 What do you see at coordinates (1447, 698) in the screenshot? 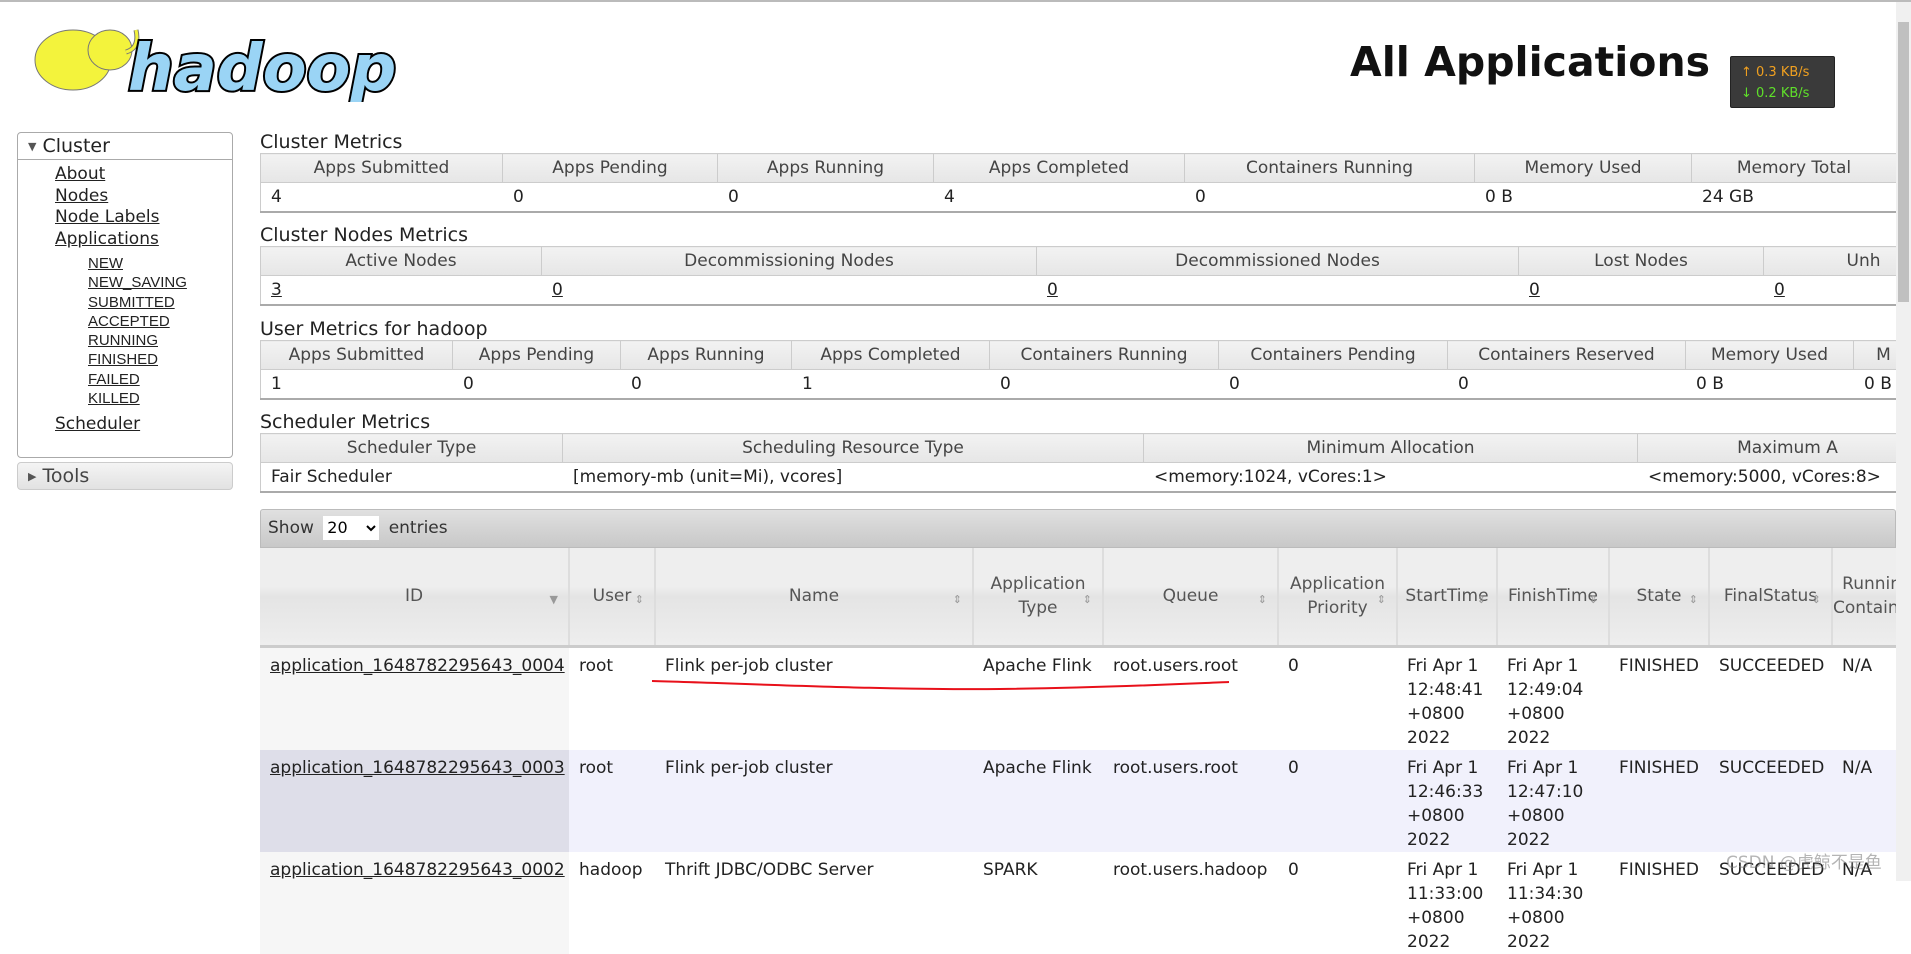
I see `cell: Fri Apr 1 12:48:41 +0800 2022` at bounding box center [1447, 698].